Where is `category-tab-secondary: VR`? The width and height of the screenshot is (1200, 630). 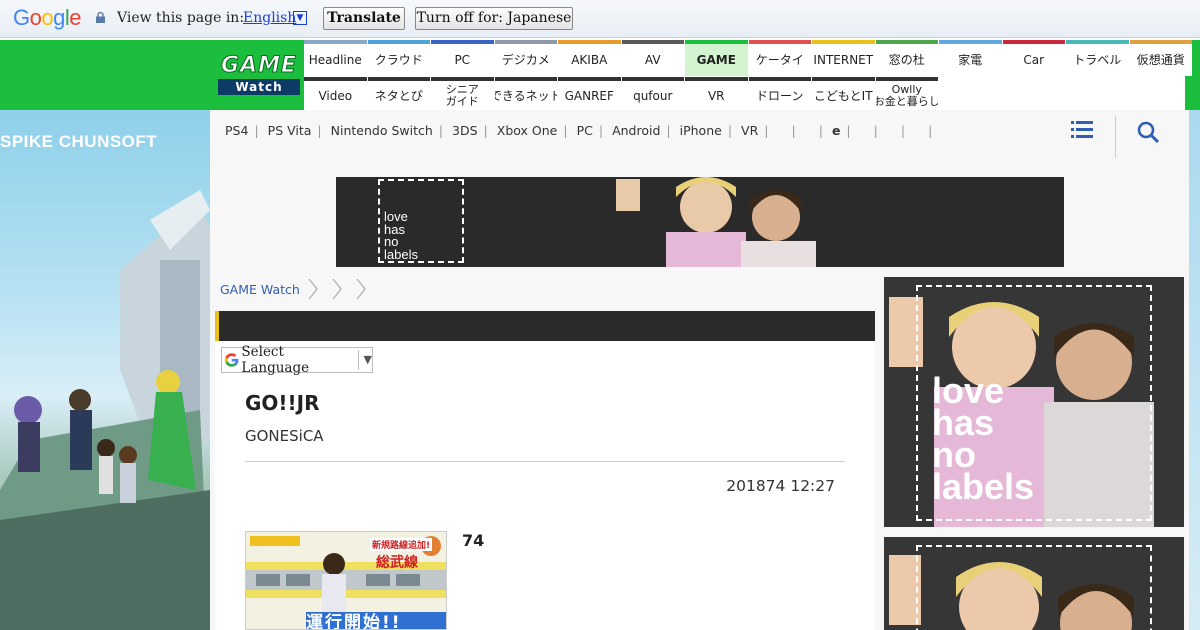 category-tab-secondary: VR is located at coordinates (716, 93).